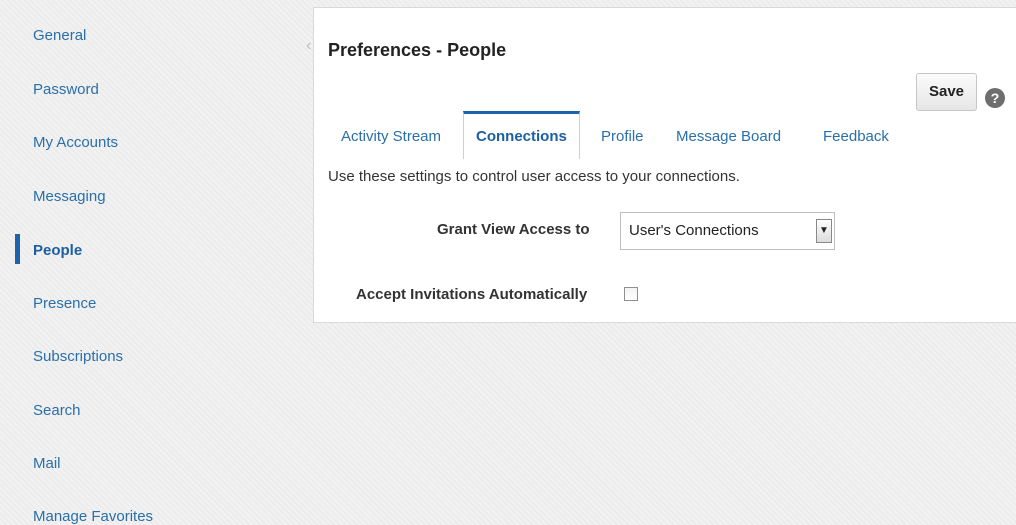 The width and height of the screenshot is (1016, 525). Describe the element at coordinates (995, 98) in the screenshot. I see `help-icon: ?` at that location.